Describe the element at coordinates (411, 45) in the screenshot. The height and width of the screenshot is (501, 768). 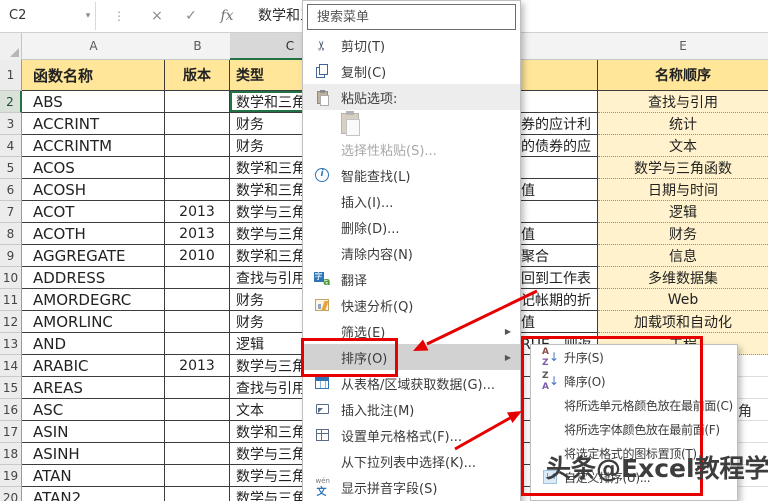
I see `menu-item-cut: ✂ 剪切(T)` at that location.